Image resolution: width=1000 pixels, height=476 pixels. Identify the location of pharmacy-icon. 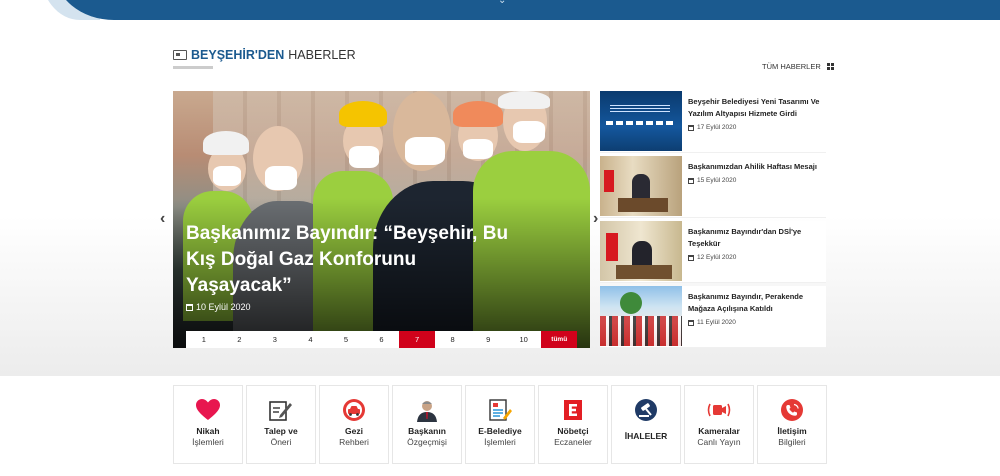
(573, 410).